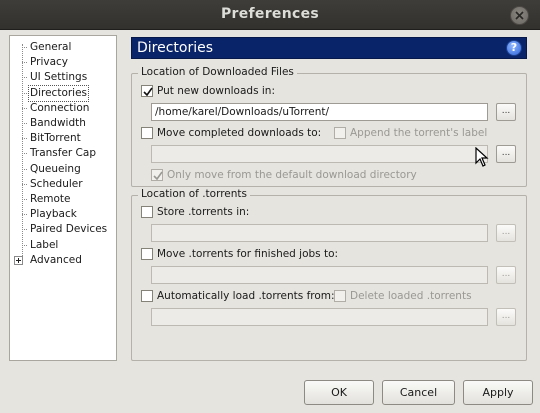 The height and width of the screenshot is (413, 540). Describe the element at coordinates (319, 233) in the screenshot. I see `store-torrents-path-field` at that location.